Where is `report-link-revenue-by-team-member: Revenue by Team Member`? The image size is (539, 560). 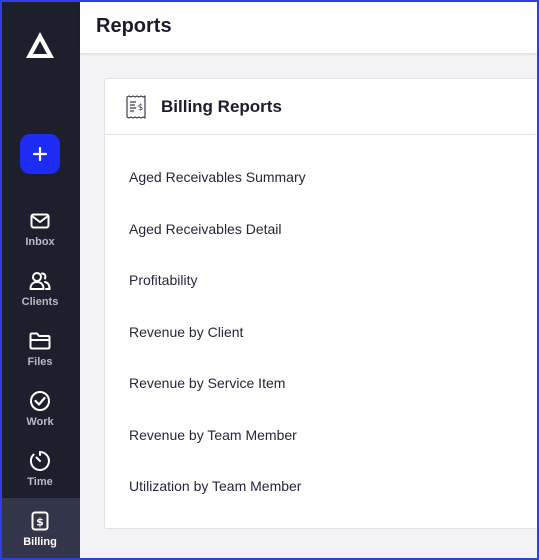
report-link-revenue-by-team-member: Revenue by Team Member is located at coordinates (213, 435).